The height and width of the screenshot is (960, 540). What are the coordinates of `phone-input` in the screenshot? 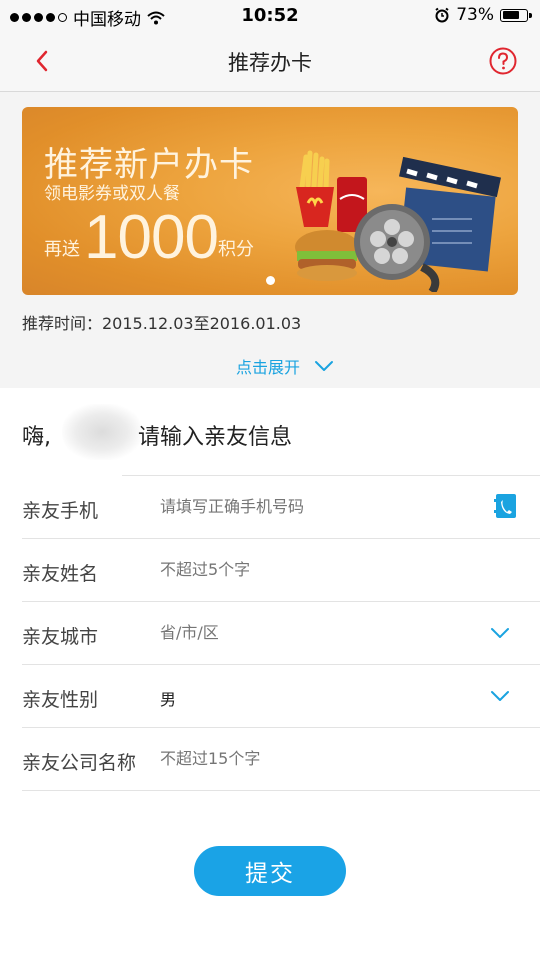 It's located at (320, 506).